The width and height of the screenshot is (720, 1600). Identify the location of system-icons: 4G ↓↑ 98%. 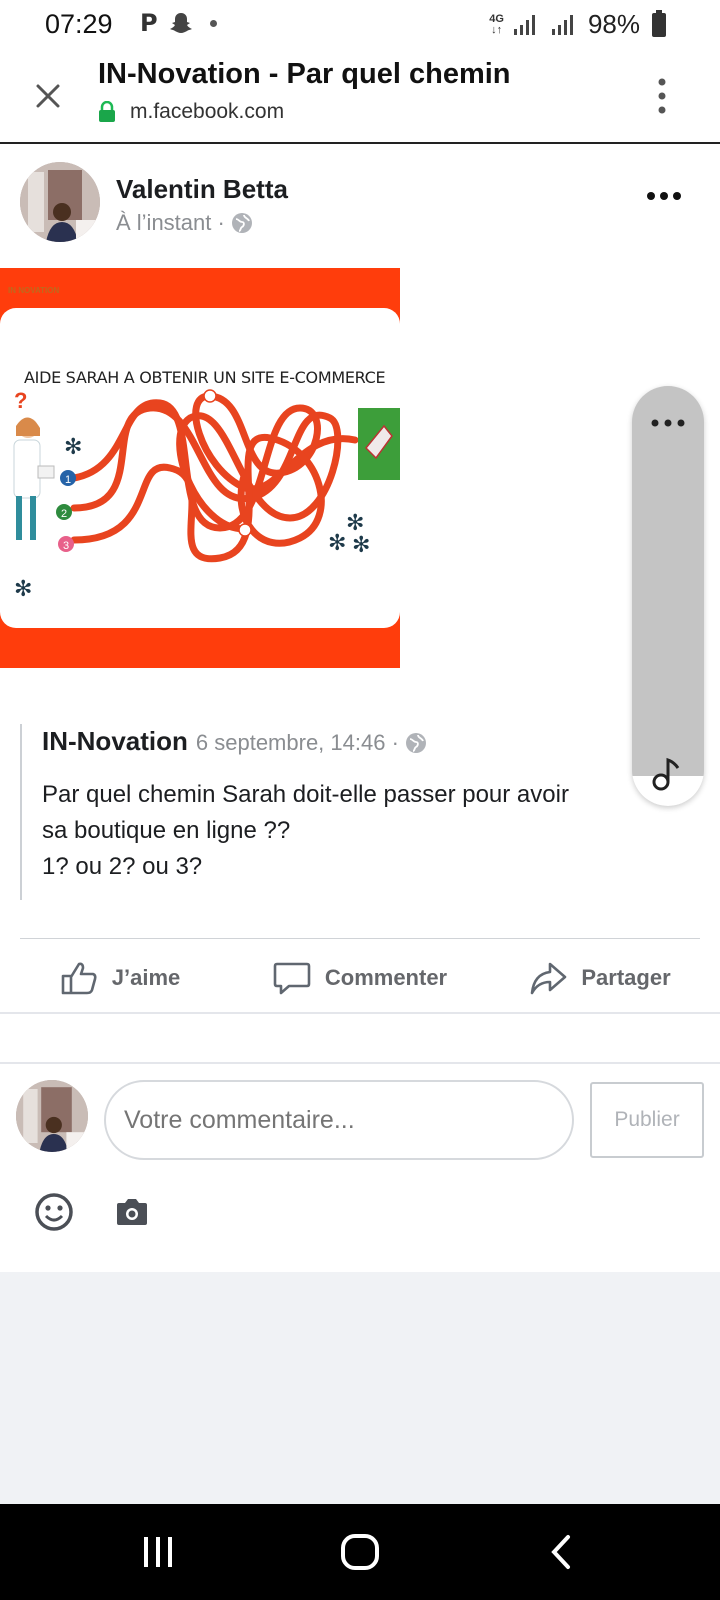
(577, 24).